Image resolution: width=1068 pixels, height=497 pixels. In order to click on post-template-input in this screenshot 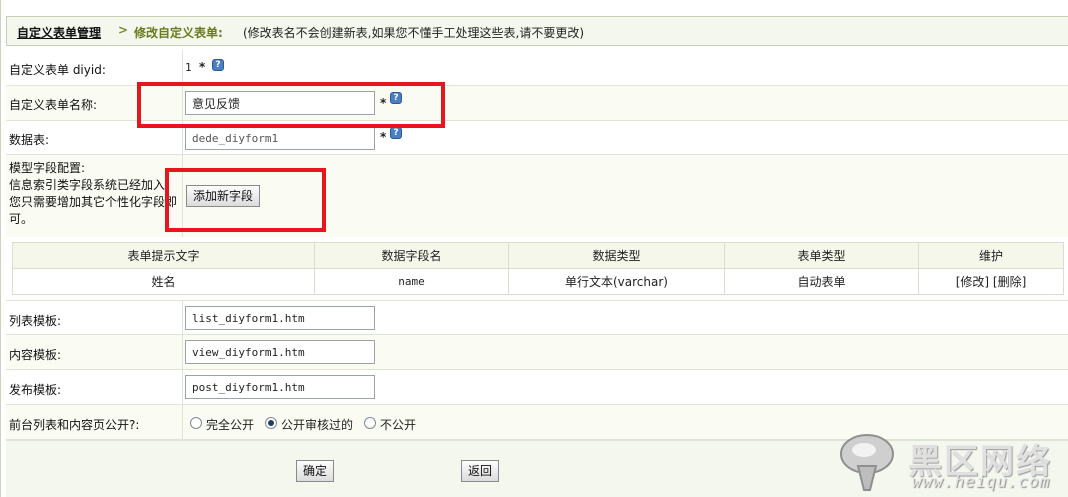, I will do `click(280, 387)`.